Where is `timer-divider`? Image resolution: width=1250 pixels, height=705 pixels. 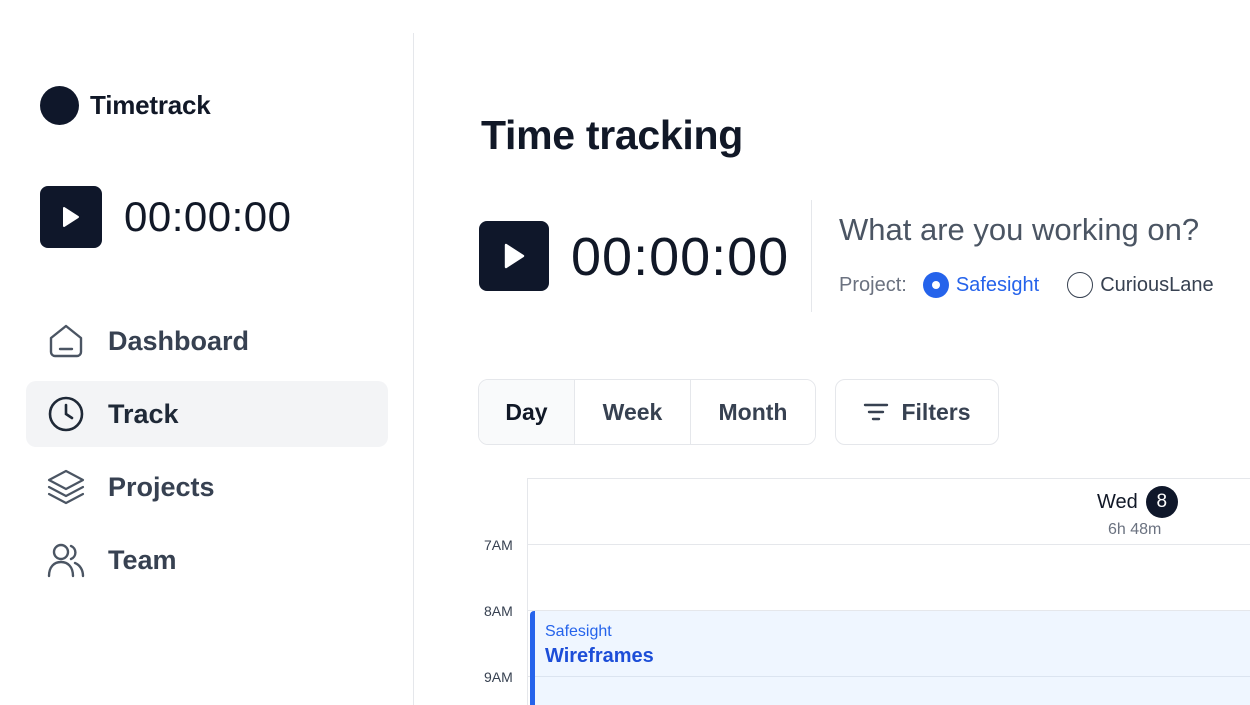 timer-divider is located at coordinates (811, 256).